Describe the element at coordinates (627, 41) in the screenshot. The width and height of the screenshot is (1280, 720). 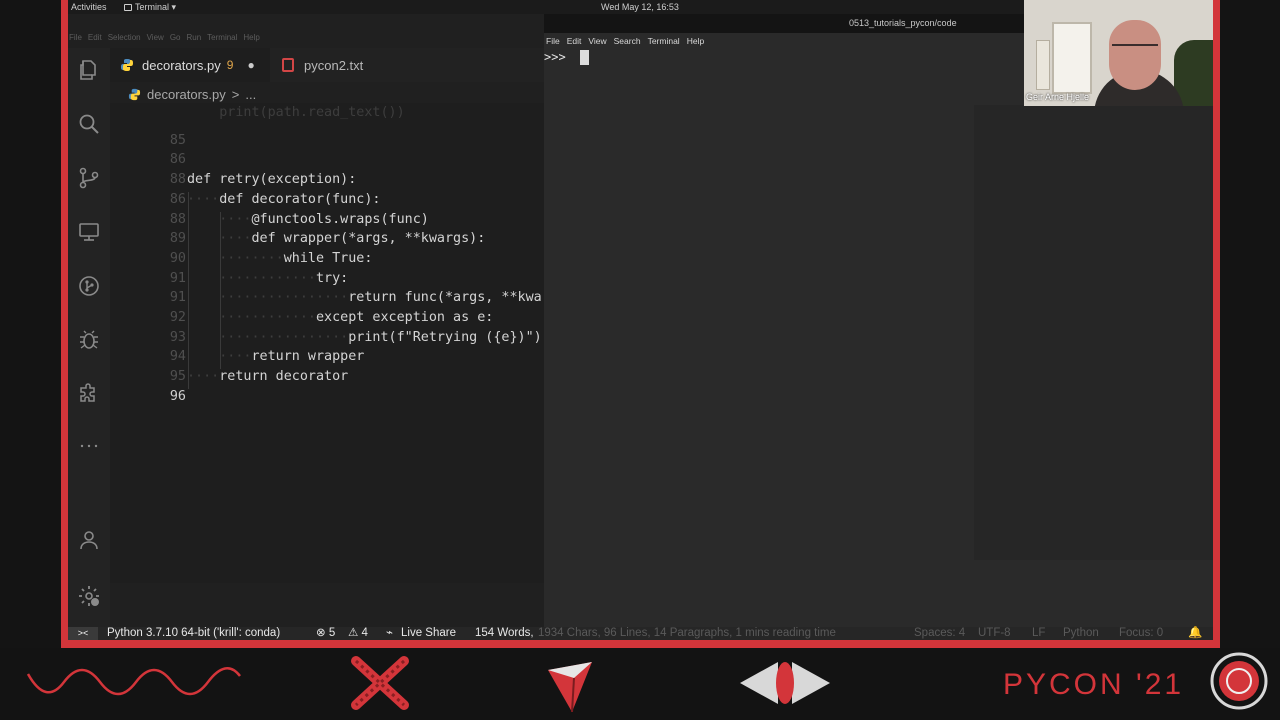
I see `terminal-menu-search: Search` at that location.